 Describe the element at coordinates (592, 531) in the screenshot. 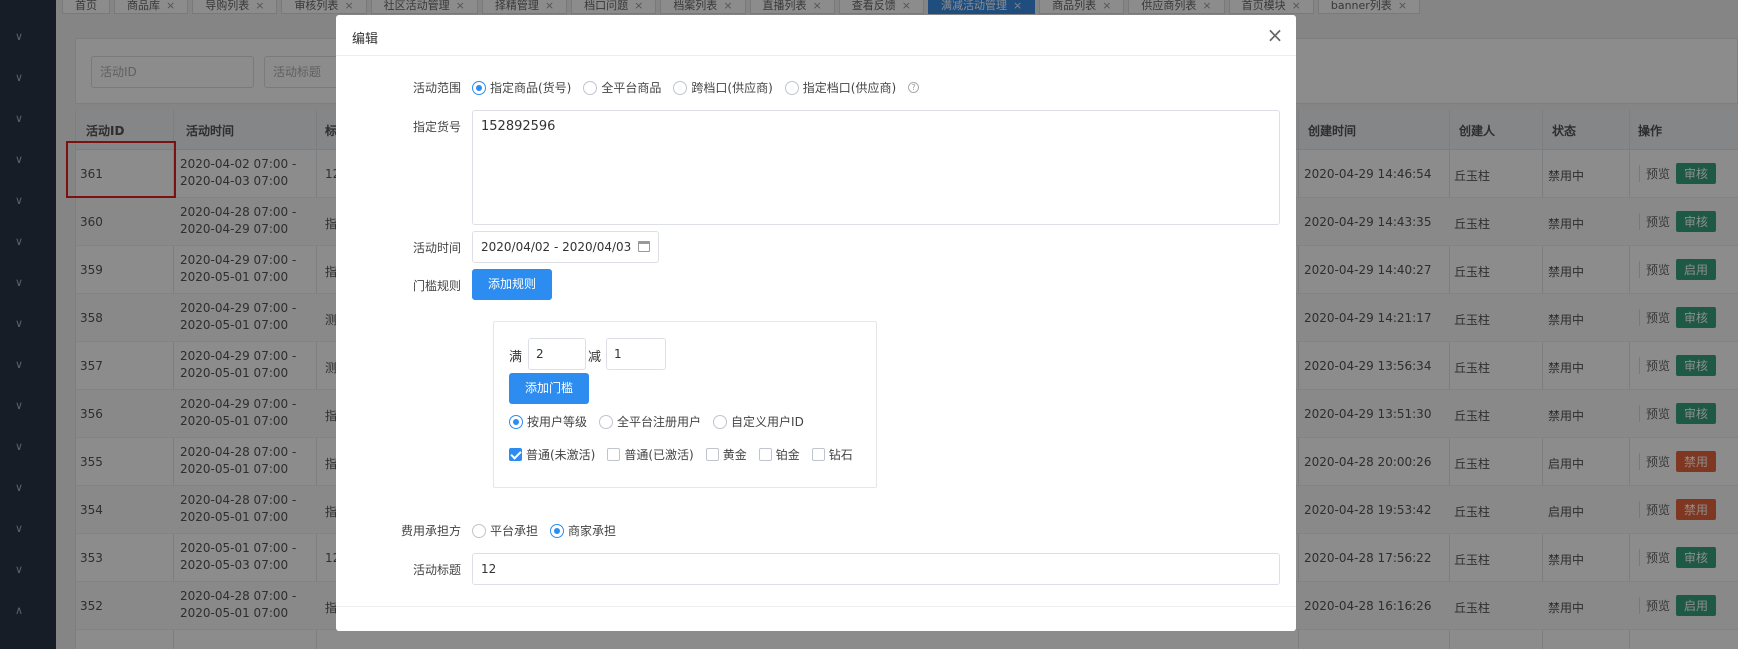

I see `cost-option-label: 商家承担` at that location.